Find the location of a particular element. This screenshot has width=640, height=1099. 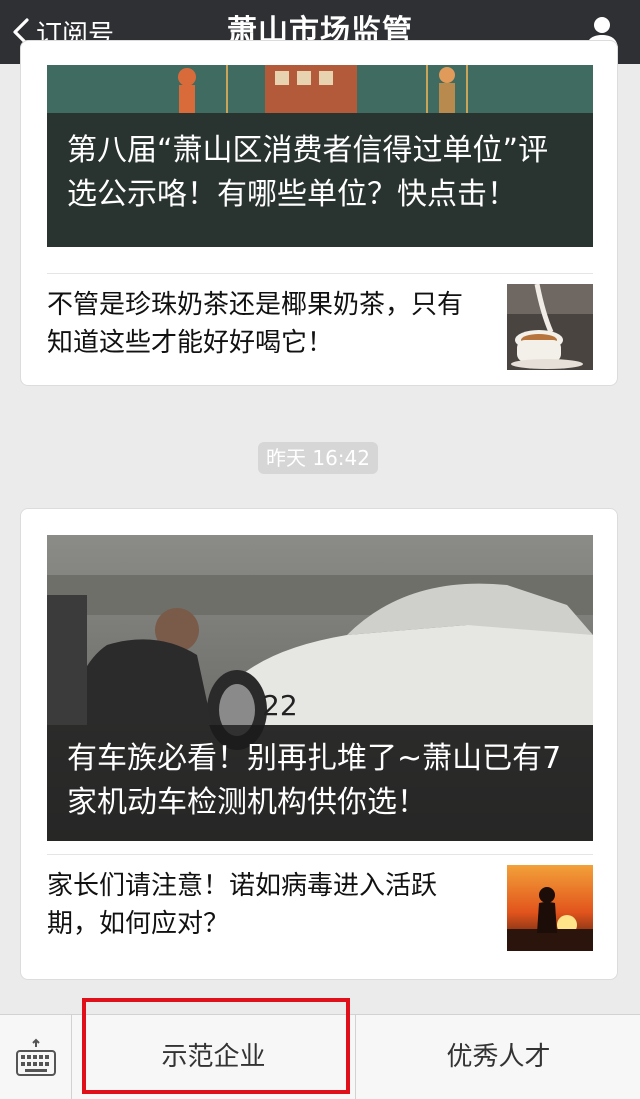

list-item: 家长们请注意！诺如病毒进入活跃期，如何应对？ is located at coordinates (320, 904).